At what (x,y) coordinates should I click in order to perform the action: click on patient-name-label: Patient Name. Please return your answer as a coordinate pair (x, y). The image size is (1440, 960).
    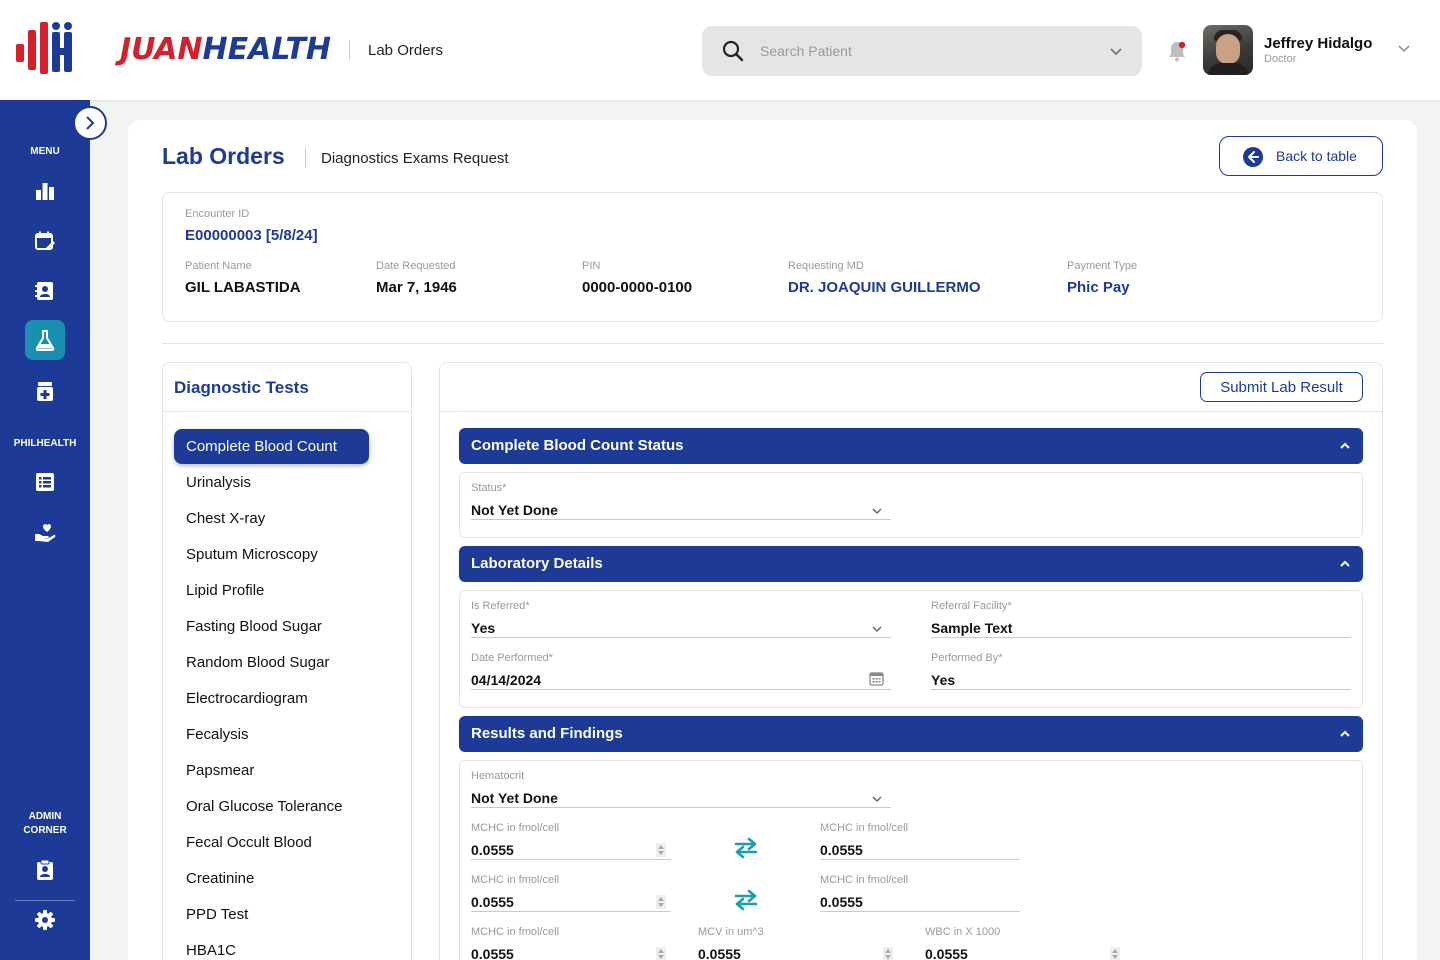
    Looking at the image, I should click on (218, 266).